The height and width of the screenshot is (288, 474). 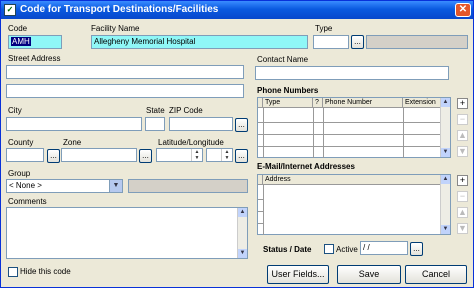 What do you see at coordinates (25, 185) in the screenshot?
I see `group-value: < None >` at bounding box center [25, 185].